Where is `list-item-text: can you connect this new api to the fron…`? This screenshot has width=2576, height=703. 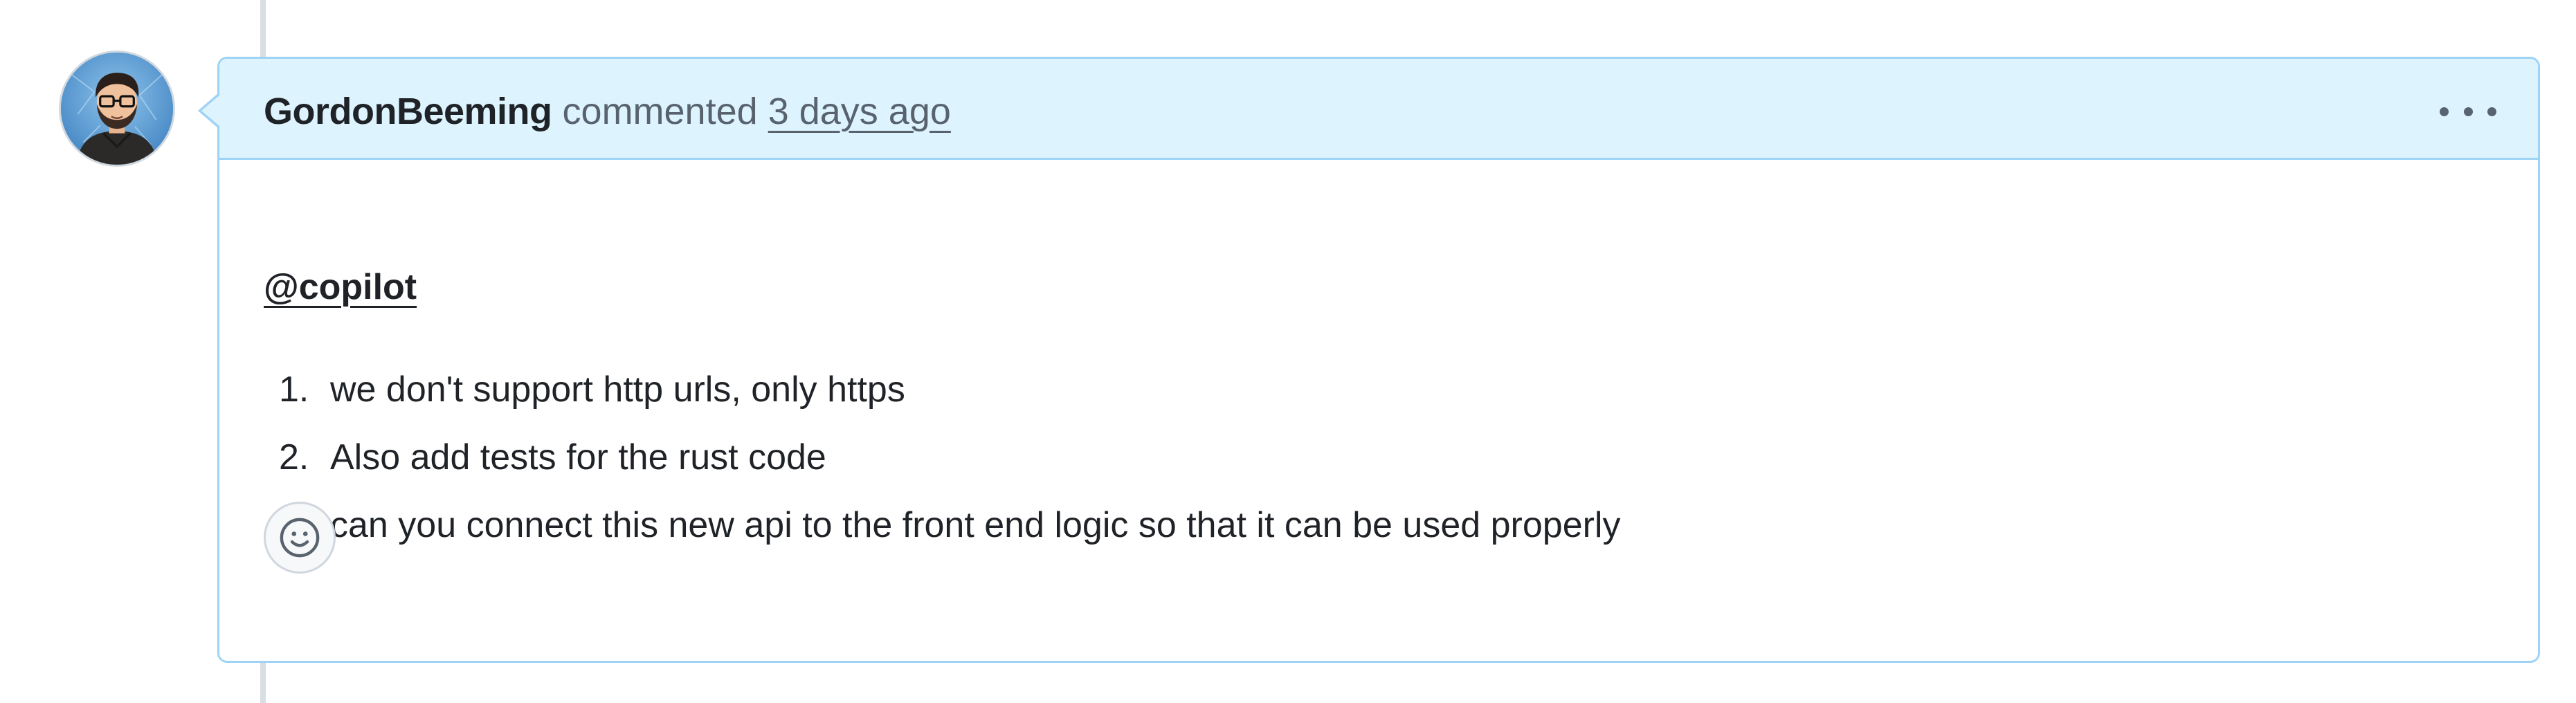 list-item-text: can you connect this new api to the fron… is located at coordinates (975, 525).